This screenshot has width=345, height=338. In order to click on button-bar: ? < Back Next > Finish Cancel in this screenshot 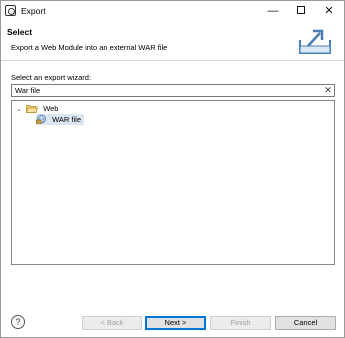, I will do `click(172, 321)`.